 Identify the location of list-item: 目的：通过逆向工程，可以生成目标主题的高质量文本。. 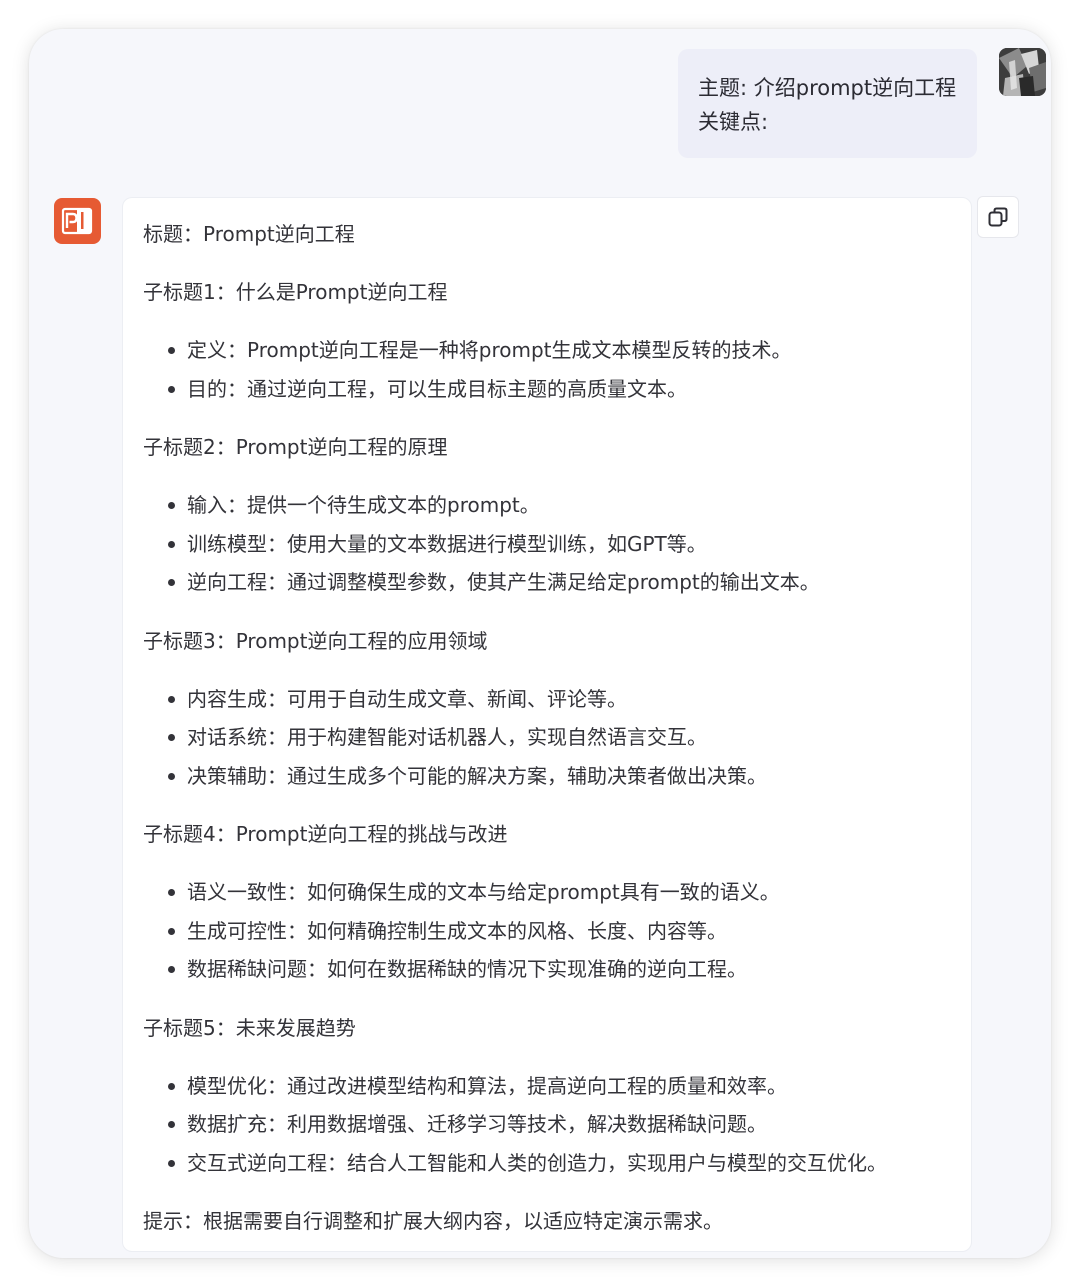
(558, 389).